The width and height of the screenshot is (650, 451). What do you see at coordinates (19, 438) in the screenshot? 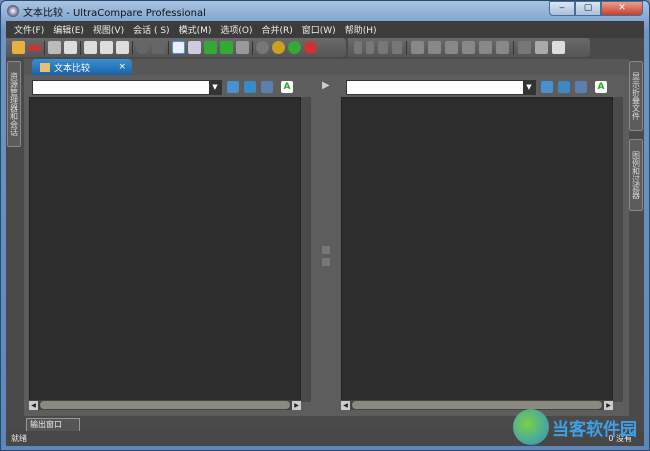
I see `status-text: 就绪` at bounding box center [19, 438].